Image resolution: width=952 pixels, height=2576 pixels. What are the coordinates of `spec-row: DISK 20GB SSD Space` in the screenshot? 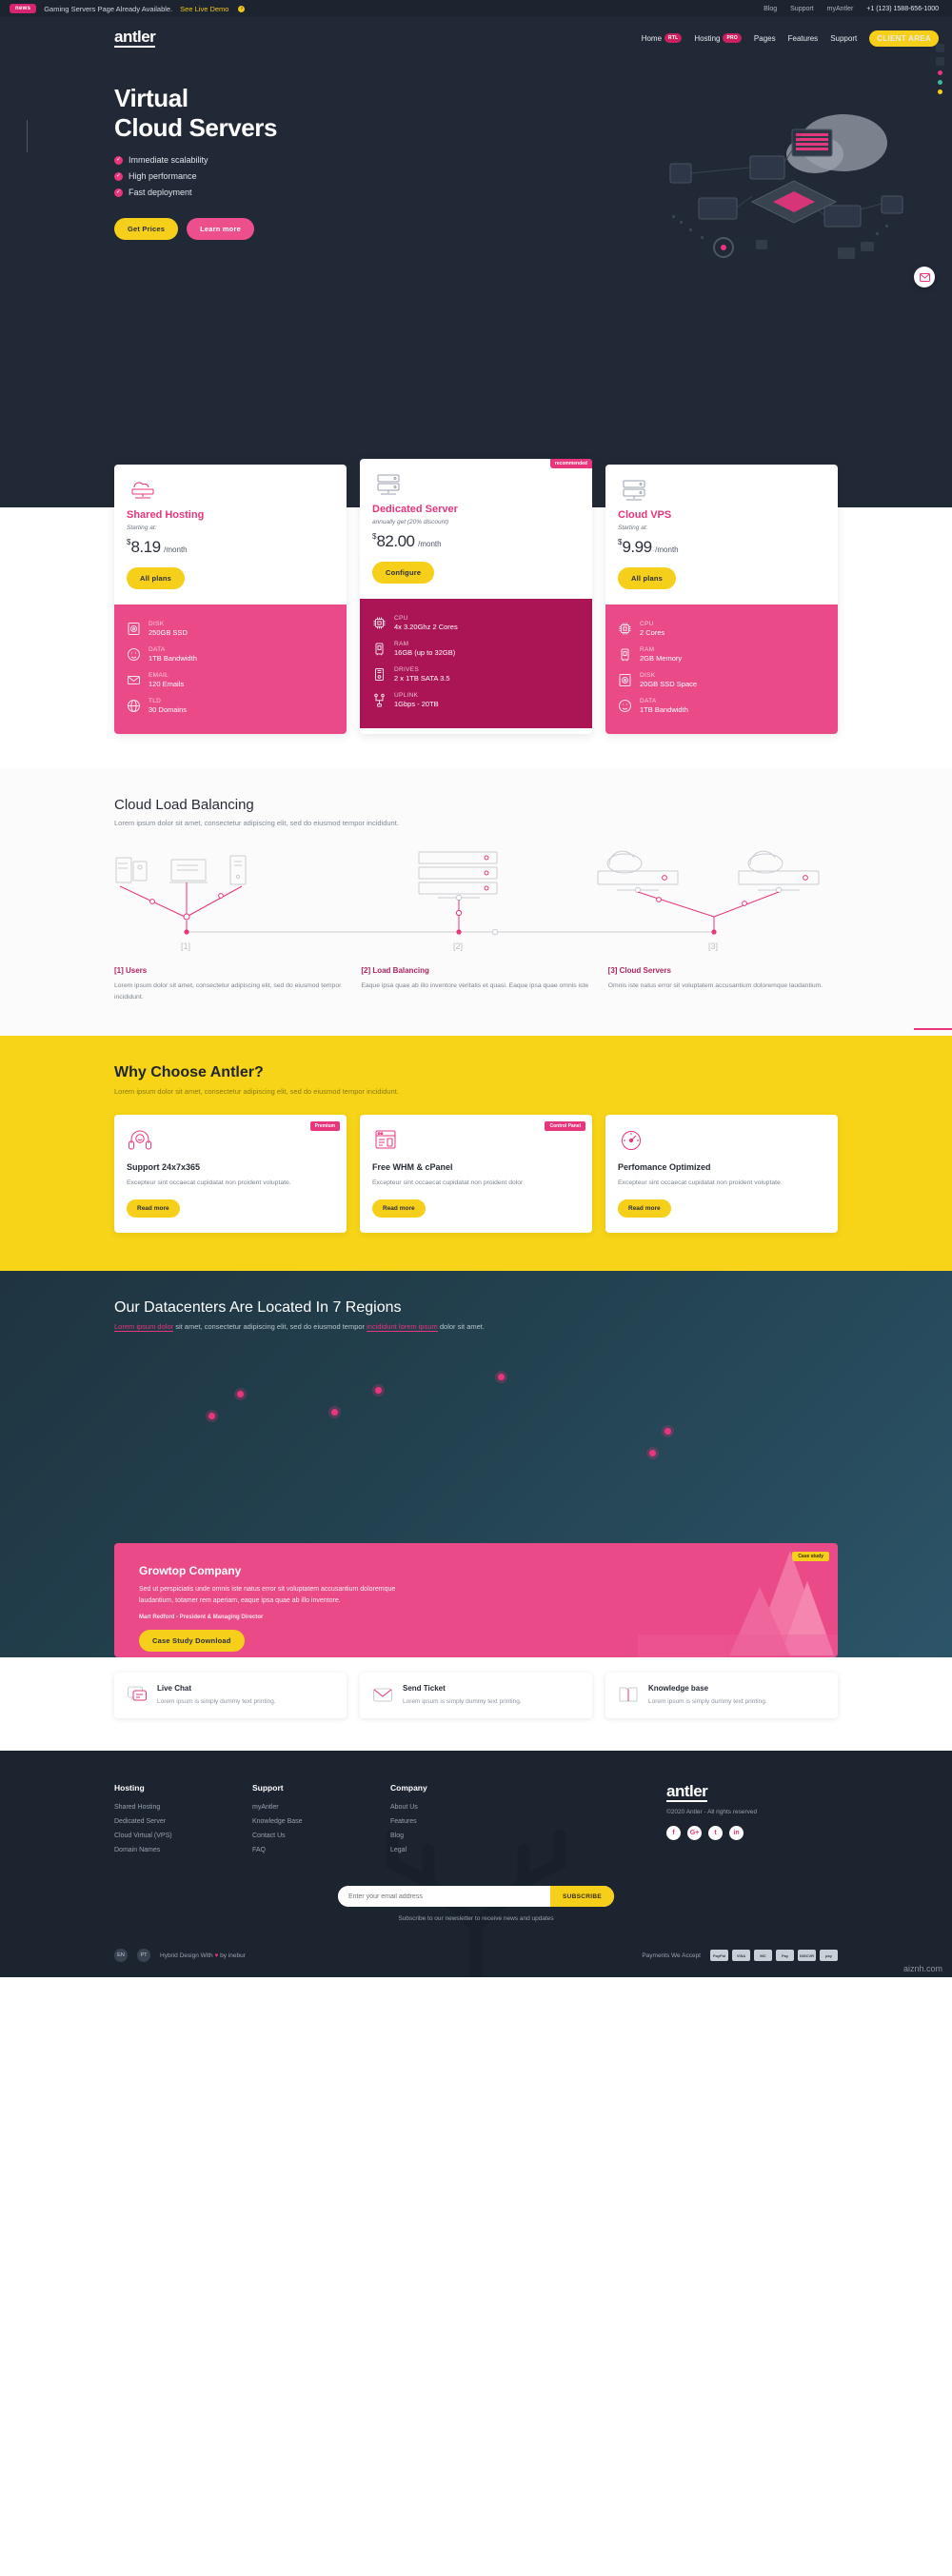 It's located at (721, 680).